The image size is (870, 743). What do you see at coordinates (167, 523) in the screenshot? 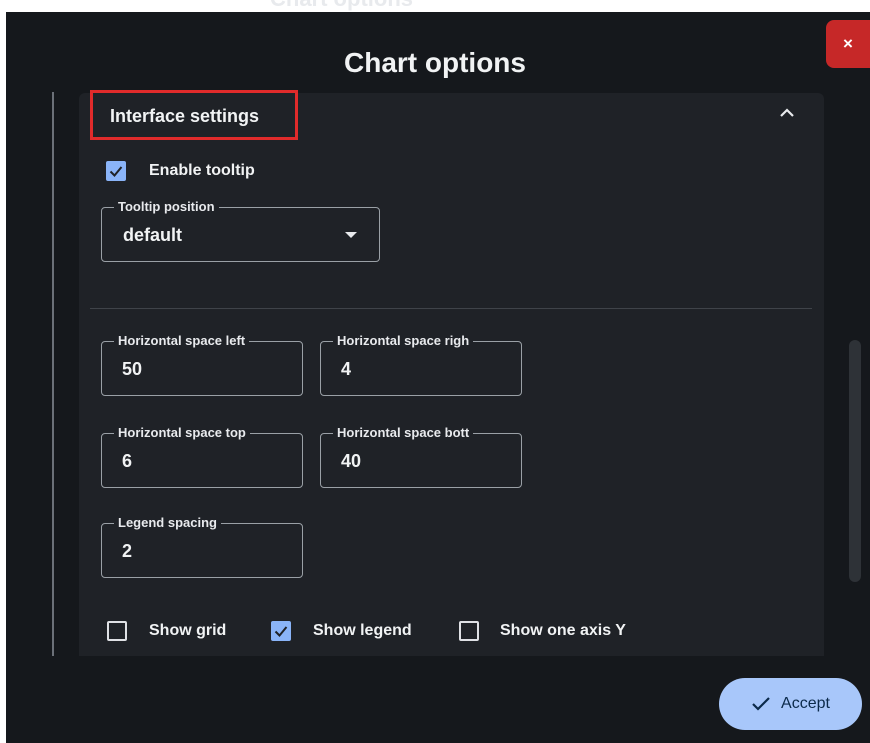
I see `legend-spacing-label: Legend spacing` at bounding box center [167, 523].